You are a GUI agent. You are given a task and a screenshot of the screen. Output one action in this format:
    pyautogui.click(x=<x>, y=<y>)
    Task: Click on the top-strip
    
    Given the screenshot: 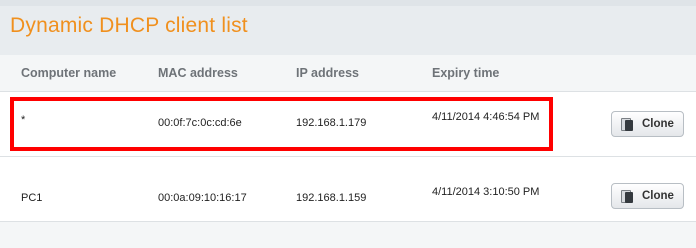 What is the action you would take?
    pyautogui.click(x=348, y=3)
    